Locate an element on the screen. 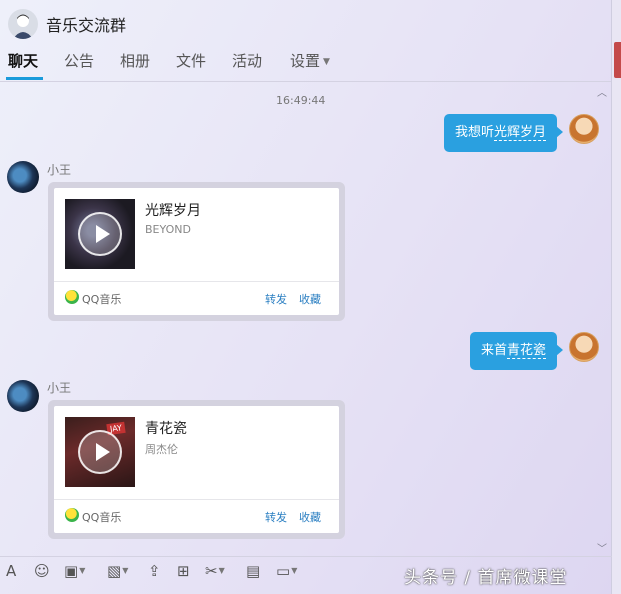 Image resolution: width=621 pixels, height=594 pixels. header-divider is located at coordinates (306, 81).